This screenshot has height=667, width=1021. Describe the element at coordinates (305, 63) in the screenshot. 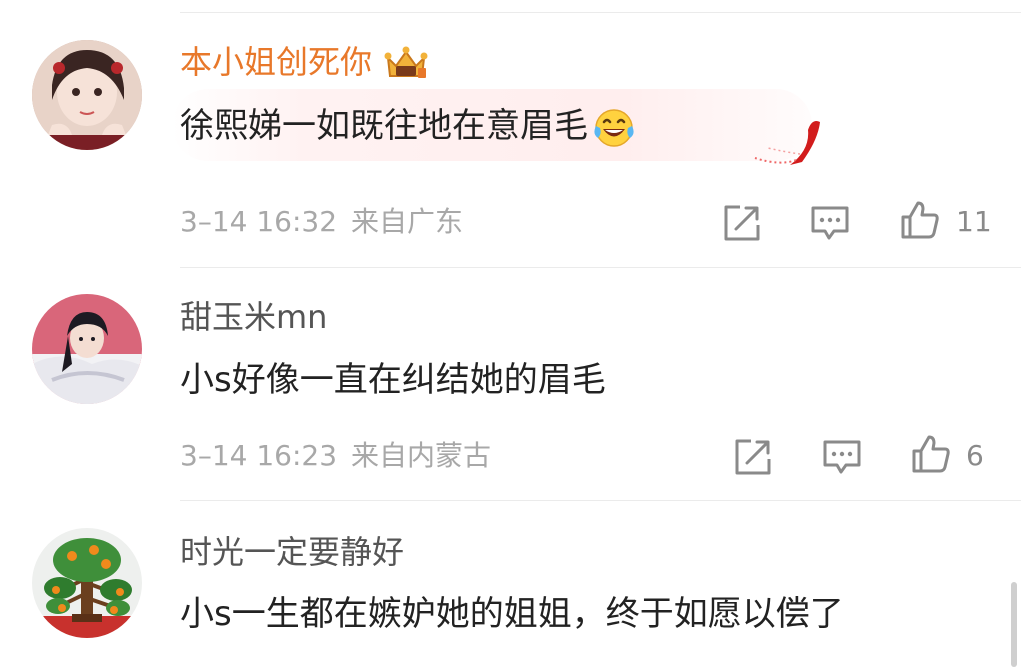

I see `username: 本小姐创死你` at that location.